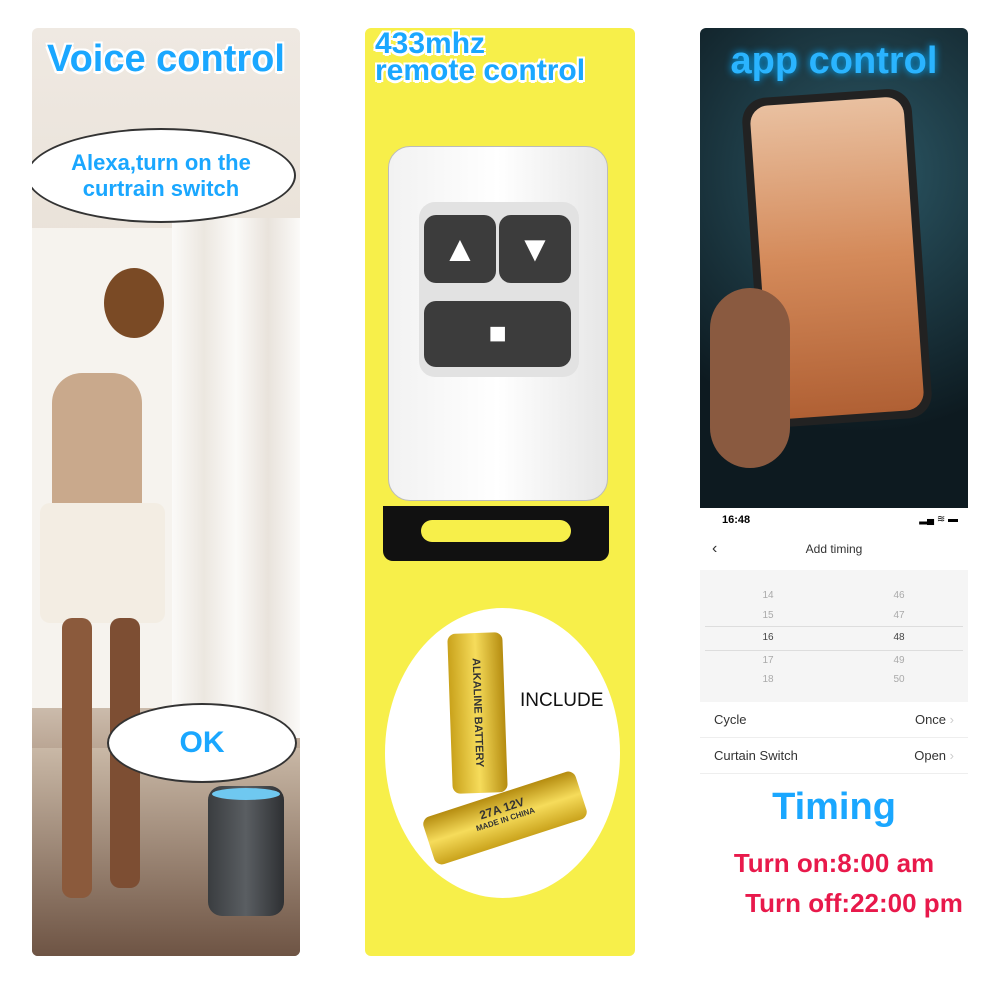 The image size is (1000, 1000). What do you see at coordinates (768, 660) in the screenshot?
I see `hour-option: 17` at bounding box center [768, 660].